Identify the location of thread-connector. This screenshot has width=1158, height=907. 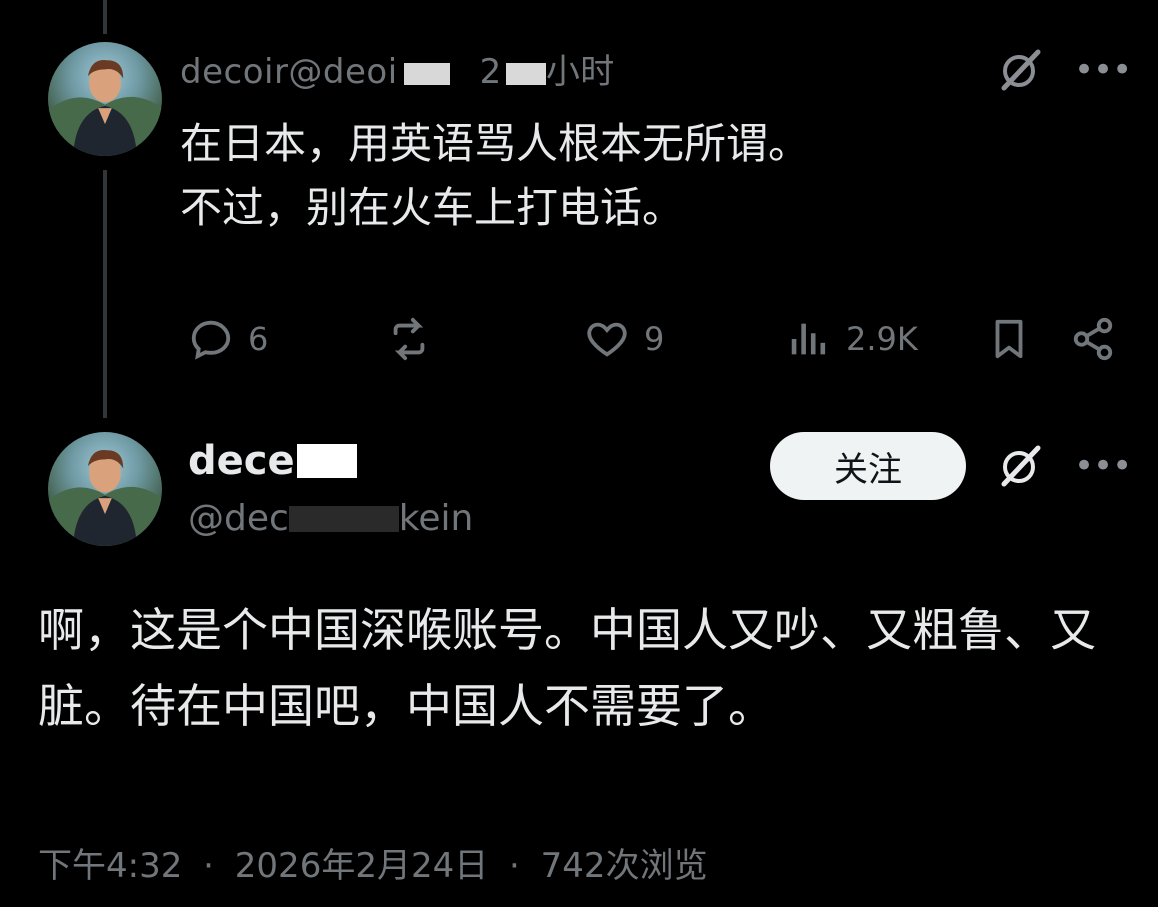
(105, 294).